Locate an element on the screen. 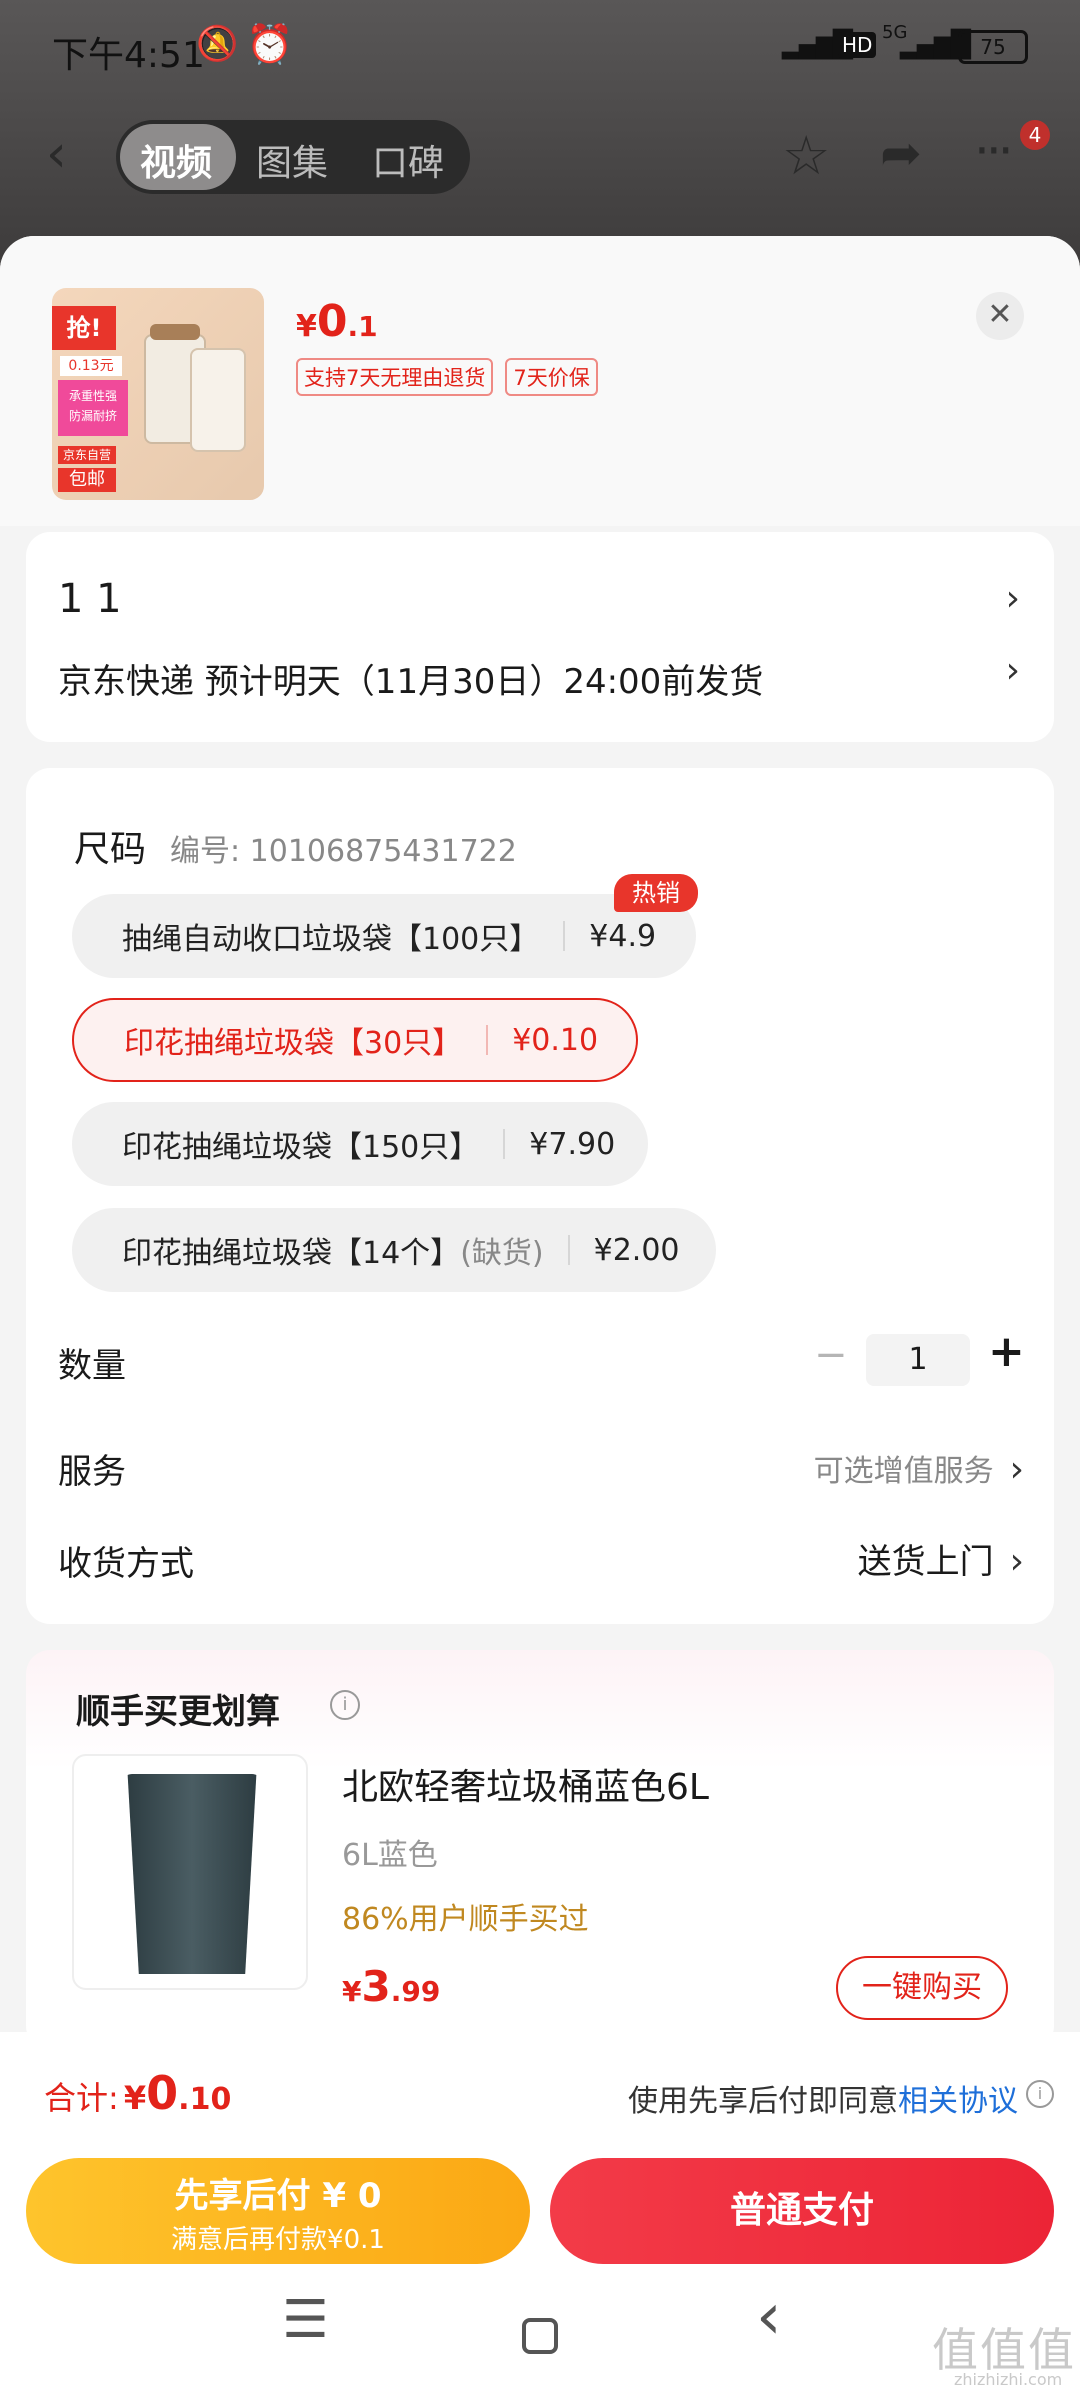 The image size is (1080, 2400). mute-icon: 🔕 is located at coordinates (217, 44).